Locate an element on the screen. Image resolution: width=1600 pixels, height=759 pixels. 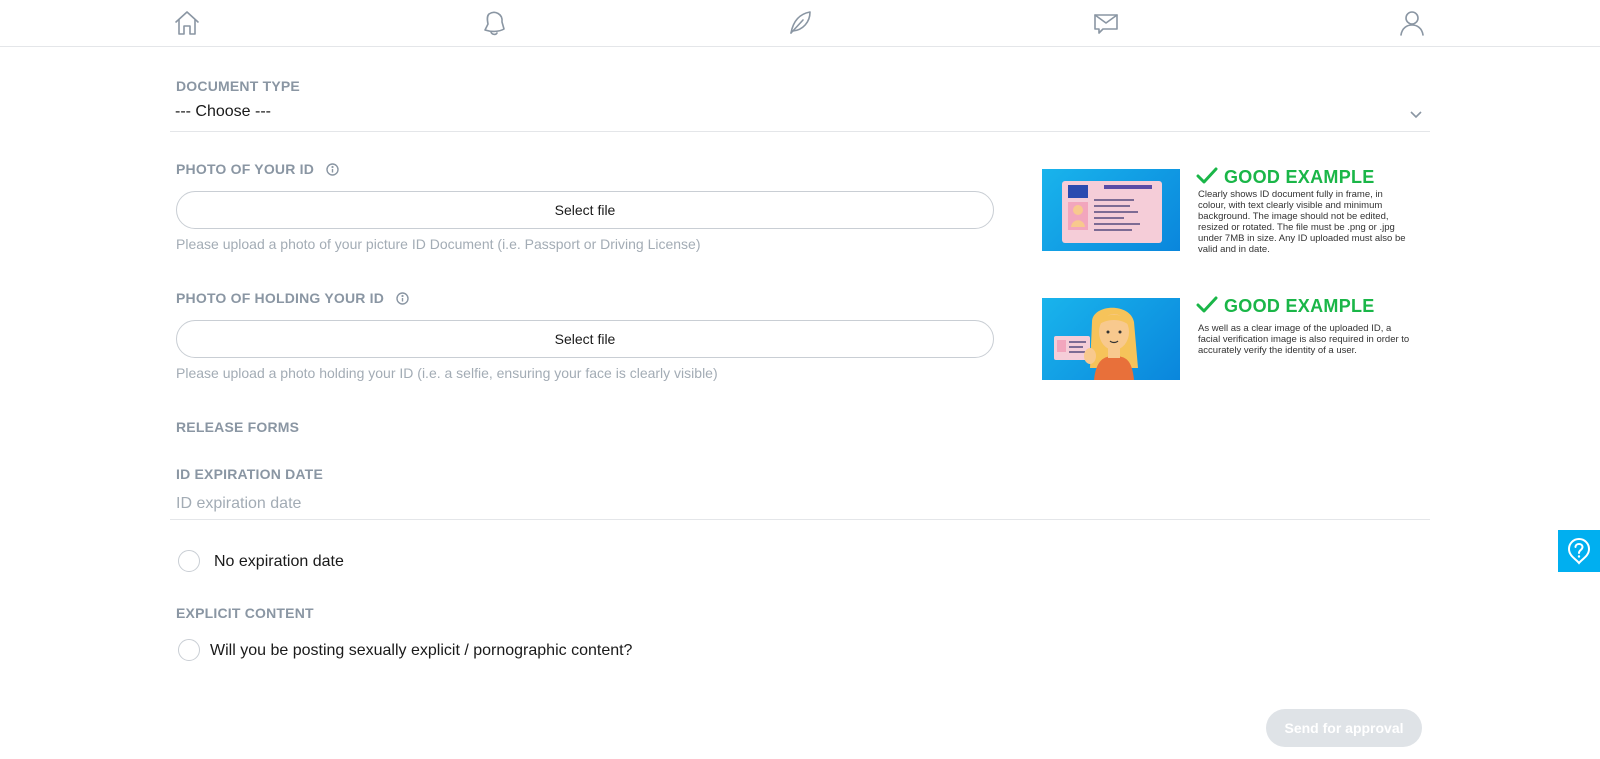
help-question-icon is located at coordinates (1579, 551).